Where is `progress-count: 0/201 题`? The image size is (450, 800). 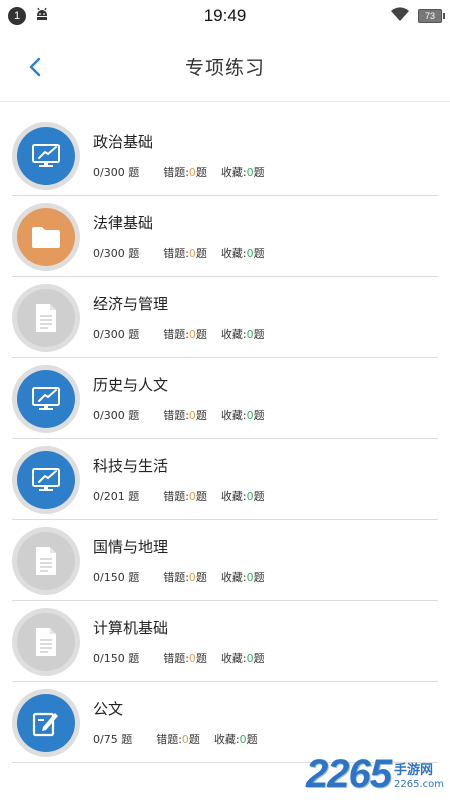
progress-count: 0/201 题 is located at coordinates (116, 496).